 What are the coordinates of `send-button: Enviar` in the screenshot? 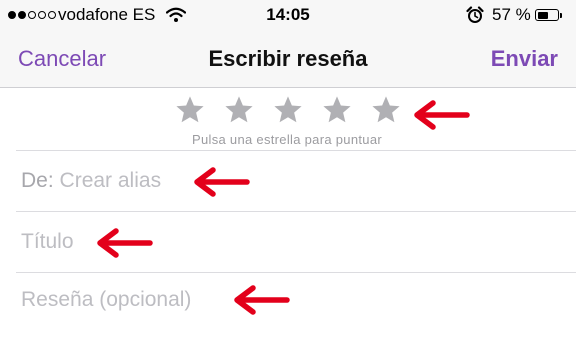 It's located at (524, 59).